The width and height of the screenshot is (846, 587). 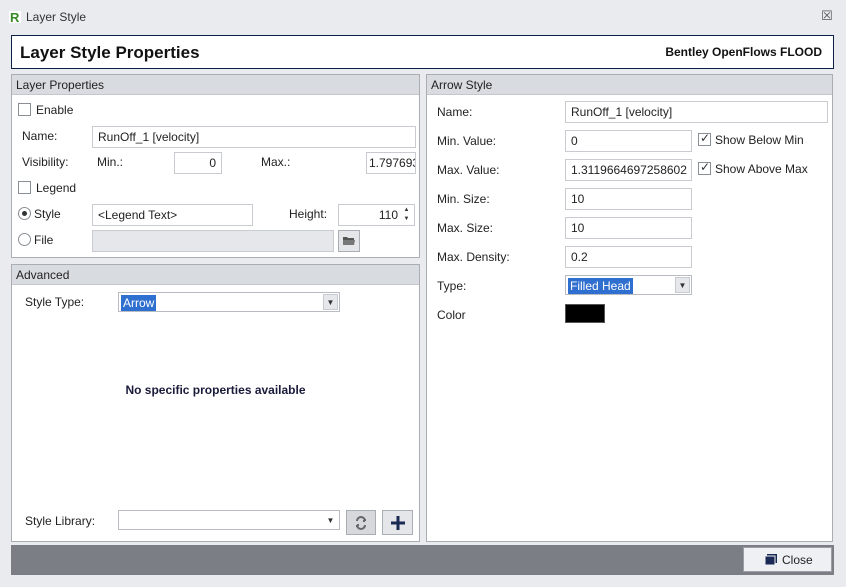 I want to click on height-label: Height:, so click(x=308, y=214).